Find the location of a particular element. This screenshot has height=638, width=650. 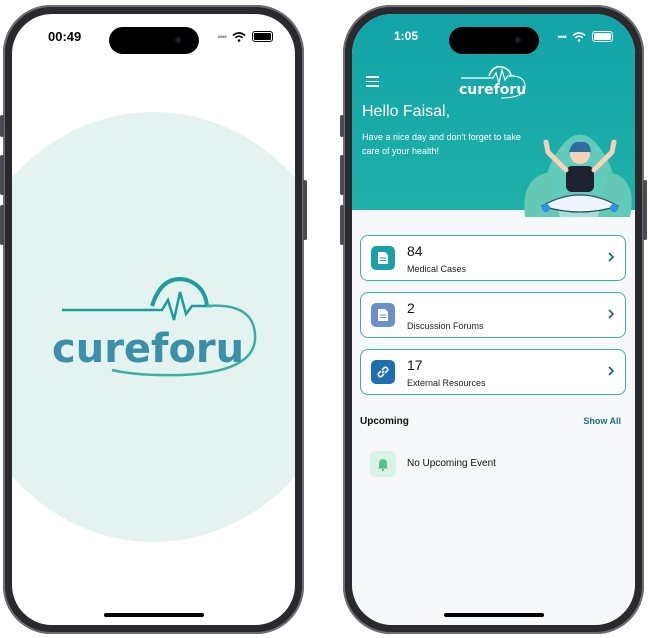

greeting-text: Hello Faisal, is located at coordinates (406, 111).